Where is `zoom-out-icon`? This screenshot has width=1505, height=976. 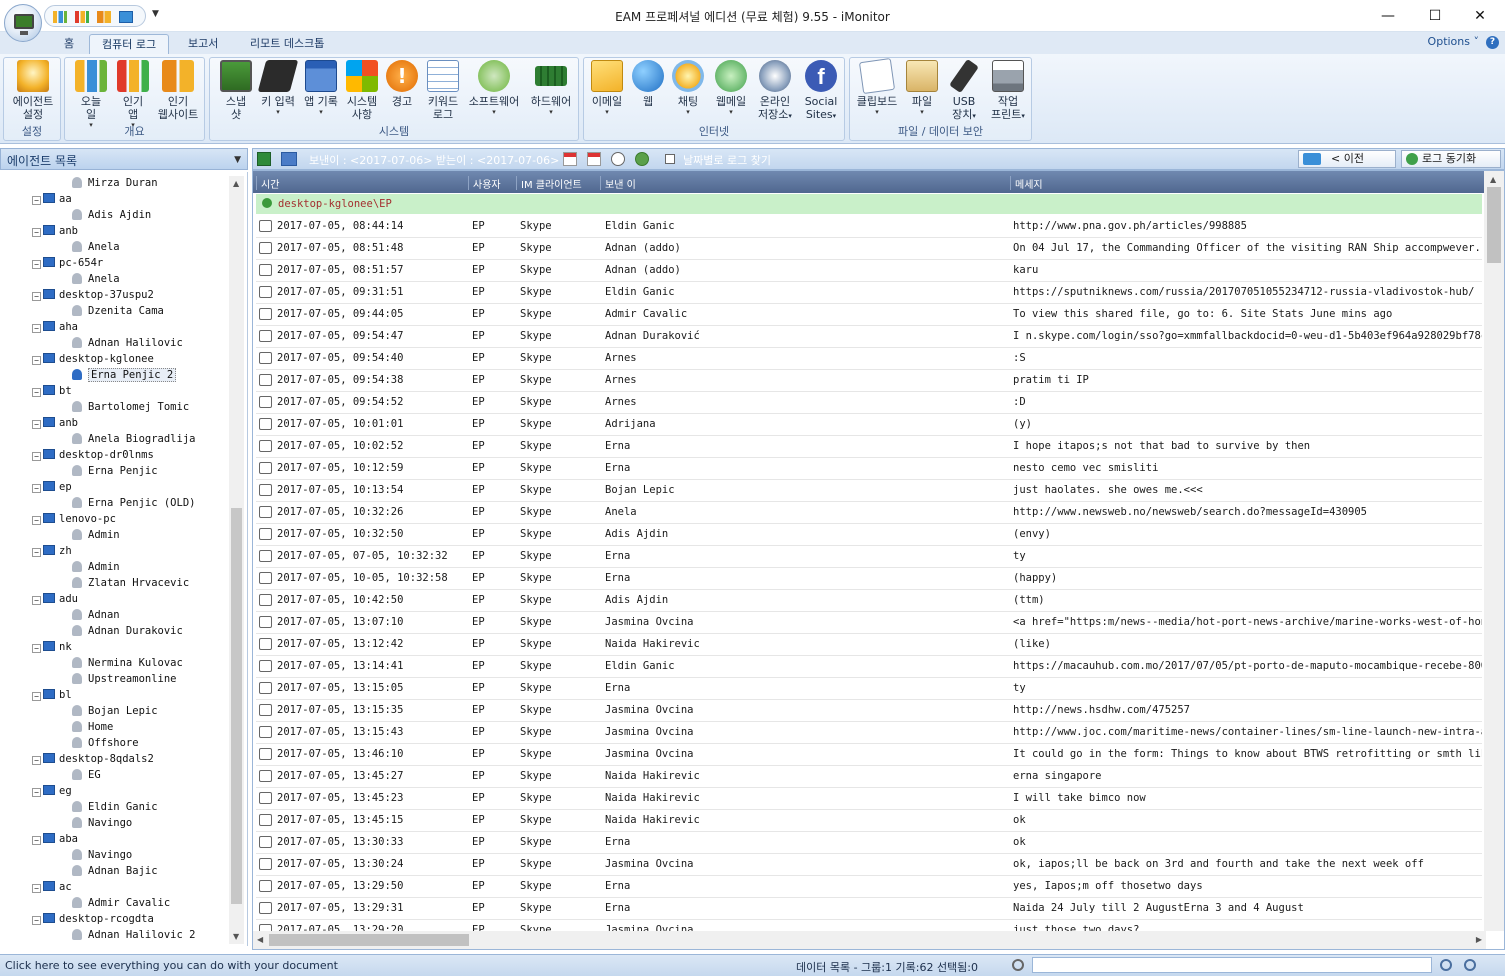 zoom-out-icon is located at coordinates (1446, 965).